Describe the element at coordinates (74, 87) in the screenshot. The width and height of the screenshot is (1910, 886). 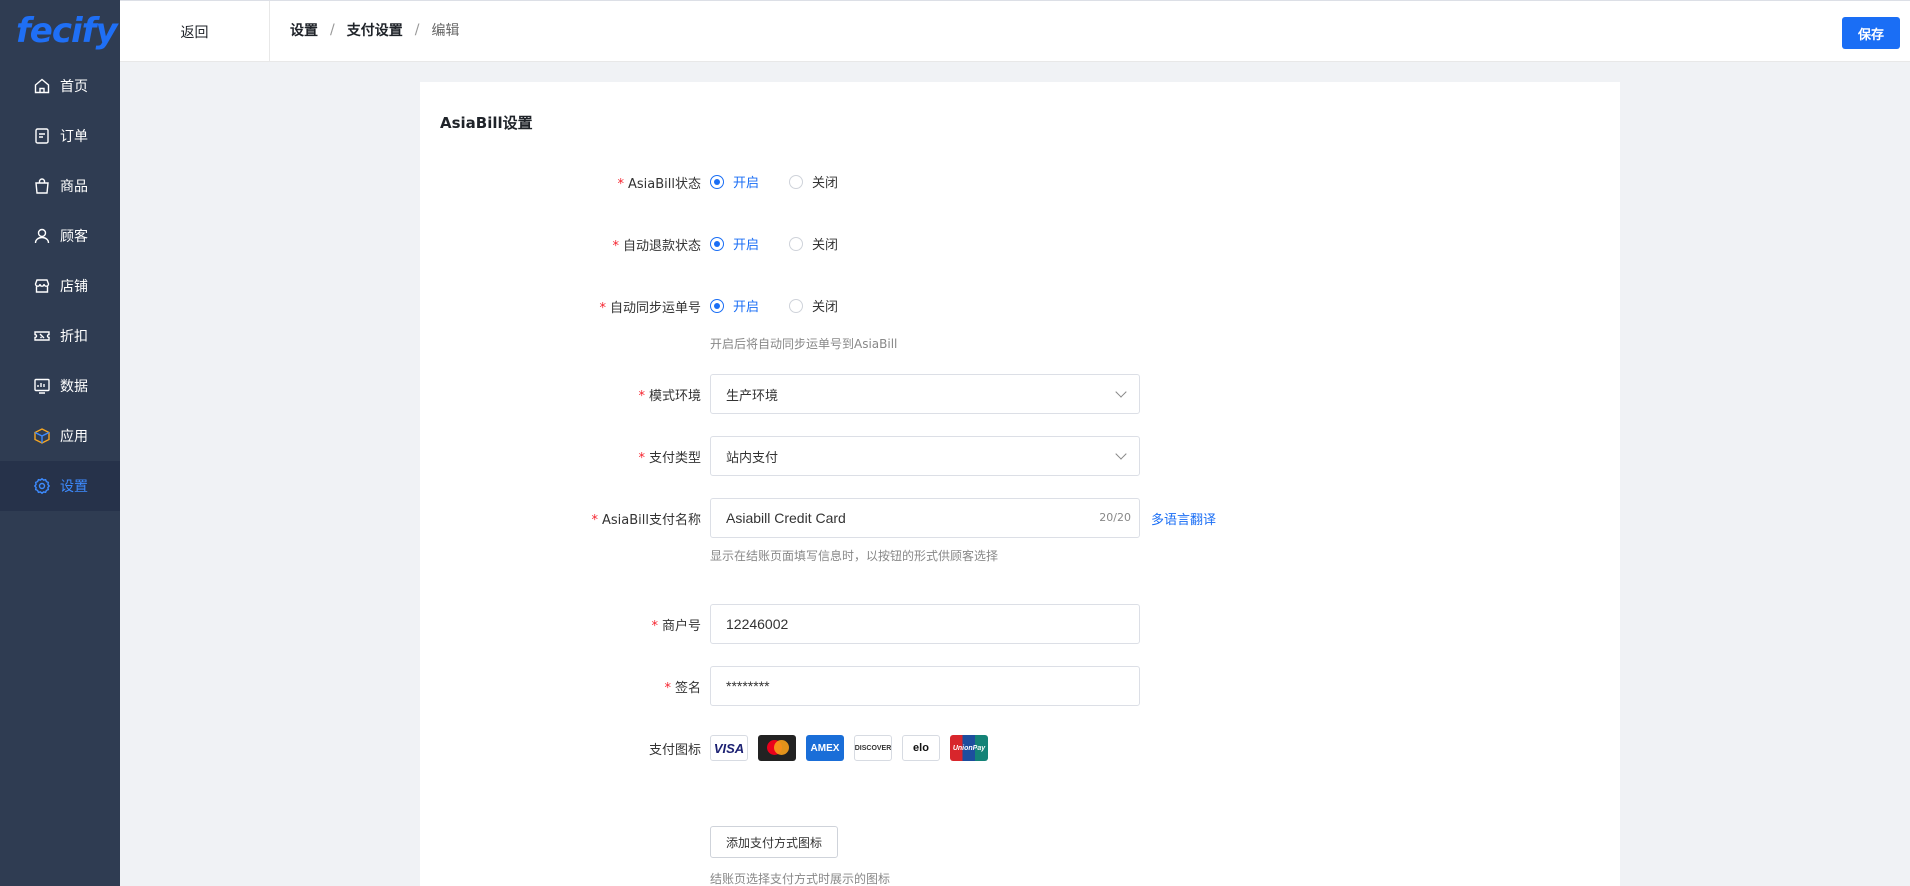
I see `sidebar-item-label: 首页` at that location.